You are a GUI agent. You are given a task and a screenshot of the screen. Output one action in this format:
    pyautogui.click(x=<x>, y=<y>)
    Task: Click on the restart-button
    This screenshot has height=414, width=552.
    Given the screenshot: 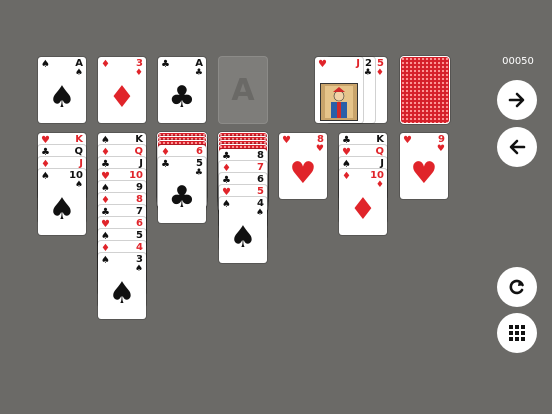 What is the action you would take?
    pyautogui.click(x=517, y=287)
    